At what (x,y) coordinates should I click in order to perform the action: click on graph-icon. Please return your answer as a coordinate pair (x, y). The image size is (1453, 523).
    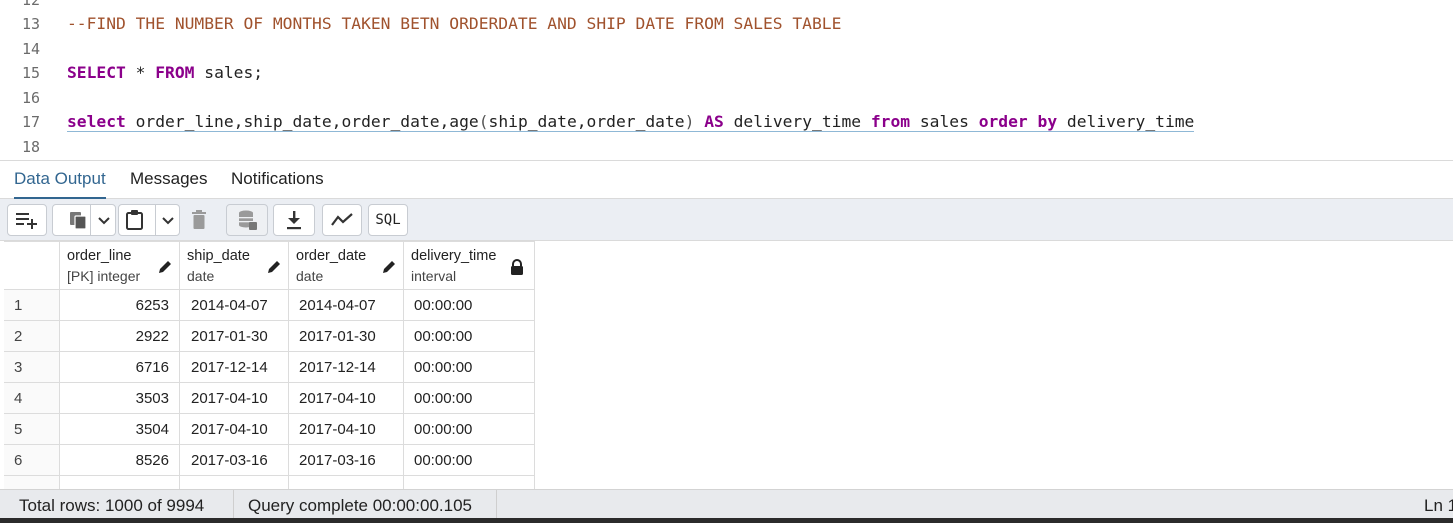
    Looking at the image, I should click on (342, 219).